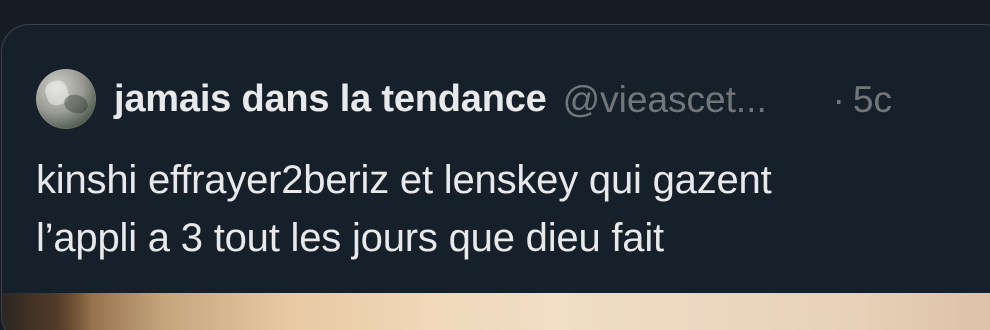 This screenshot has height=330, width=990. What do you see at coordinates (330, 99) in the screenshot?
I see `display-name: jamais dans la tendance` at bounding box center [330, 99].